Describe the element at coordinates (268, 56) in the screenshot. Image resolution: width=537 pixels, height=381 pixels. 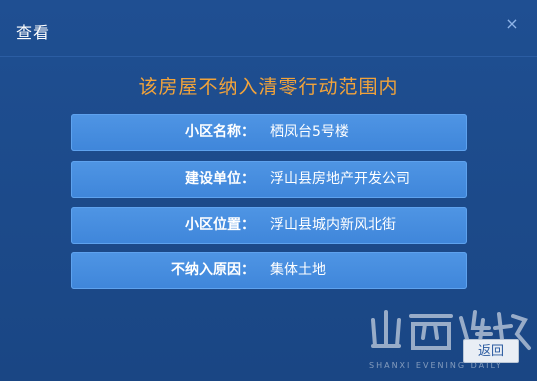
I see `title-divider` at that location.